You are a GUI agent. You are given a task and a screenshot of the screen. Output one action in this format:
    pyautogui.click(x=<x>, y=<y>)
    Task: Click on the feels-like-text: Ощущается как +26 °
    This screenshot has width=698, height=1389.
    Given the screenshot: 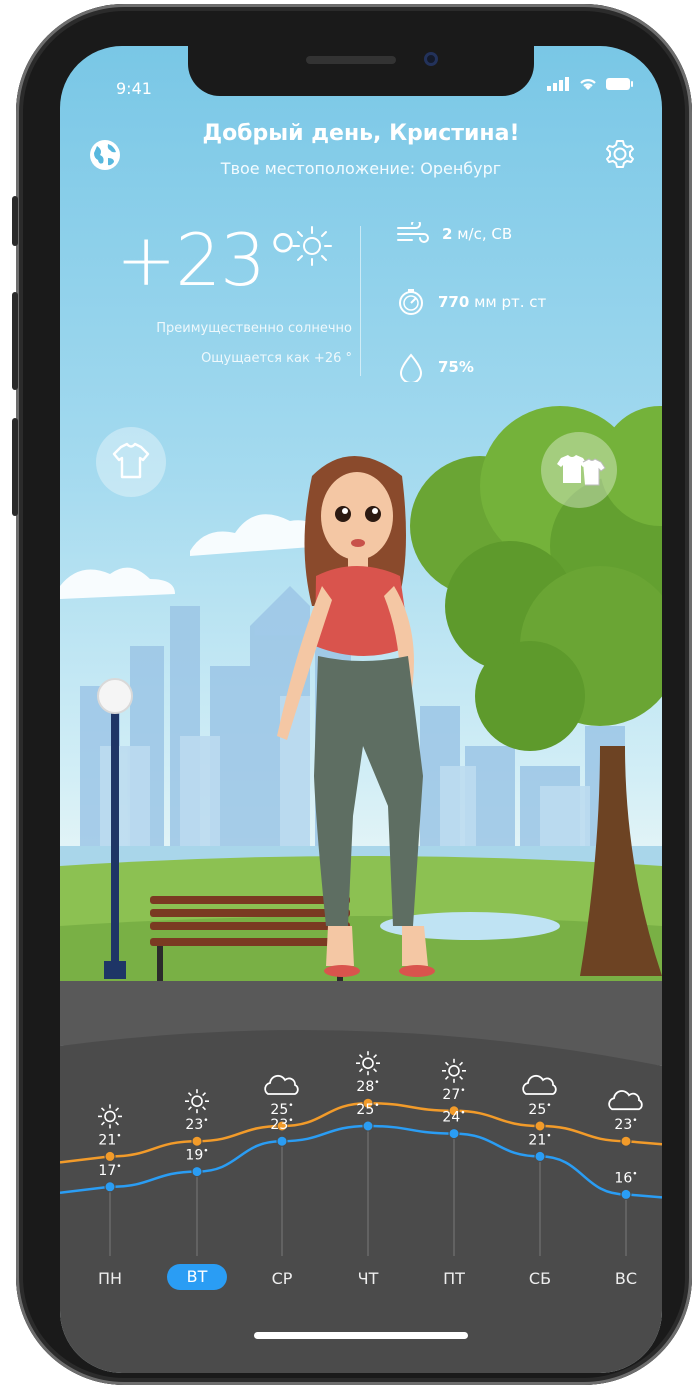 What is the action you would take?
    pyautogui.click(x=276, y=358)
    